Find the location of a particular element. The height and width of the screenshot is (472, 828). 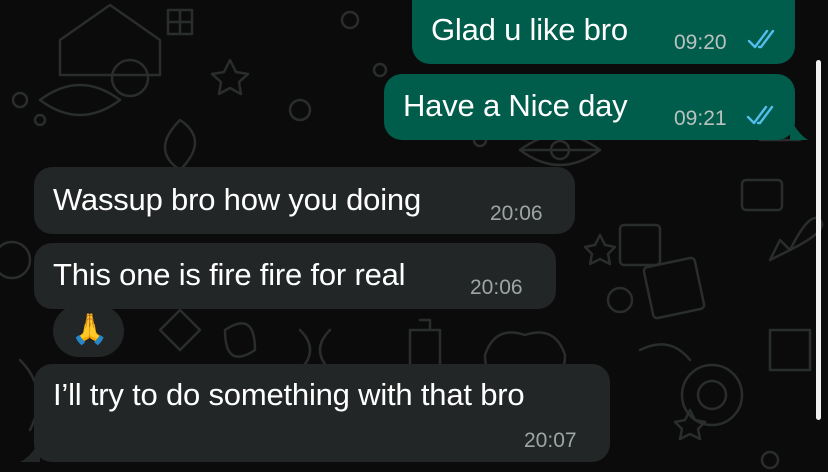

message-text: This one is fire fire for real is located at coordinates (229, 274).